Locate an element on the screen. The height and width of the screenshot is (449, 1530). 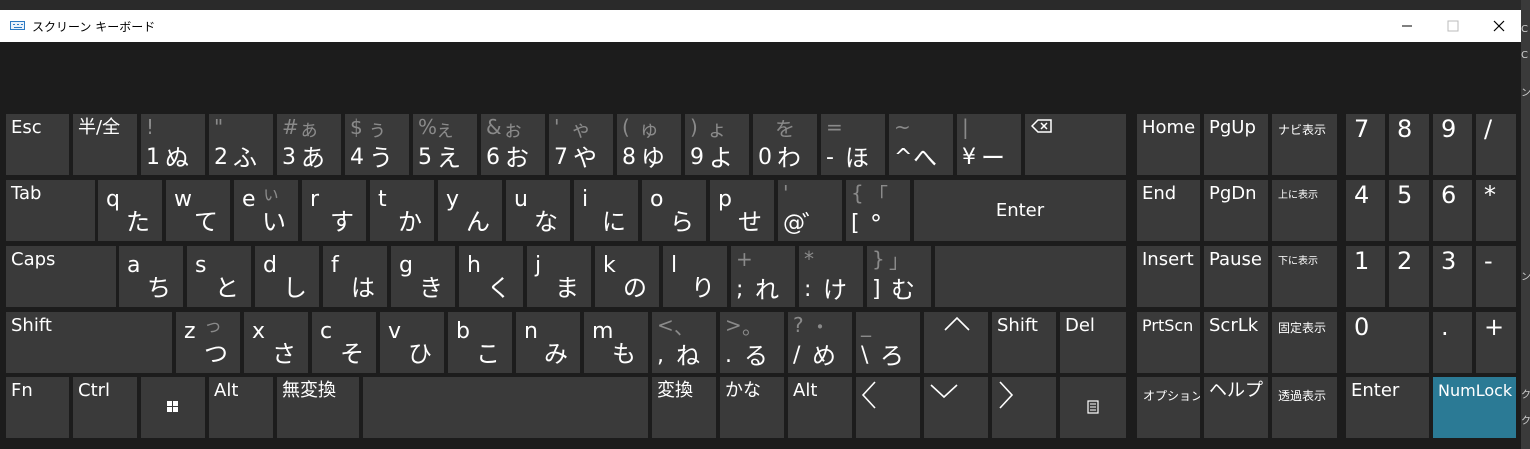
minimize-button is located at coordinates (1407, 26).